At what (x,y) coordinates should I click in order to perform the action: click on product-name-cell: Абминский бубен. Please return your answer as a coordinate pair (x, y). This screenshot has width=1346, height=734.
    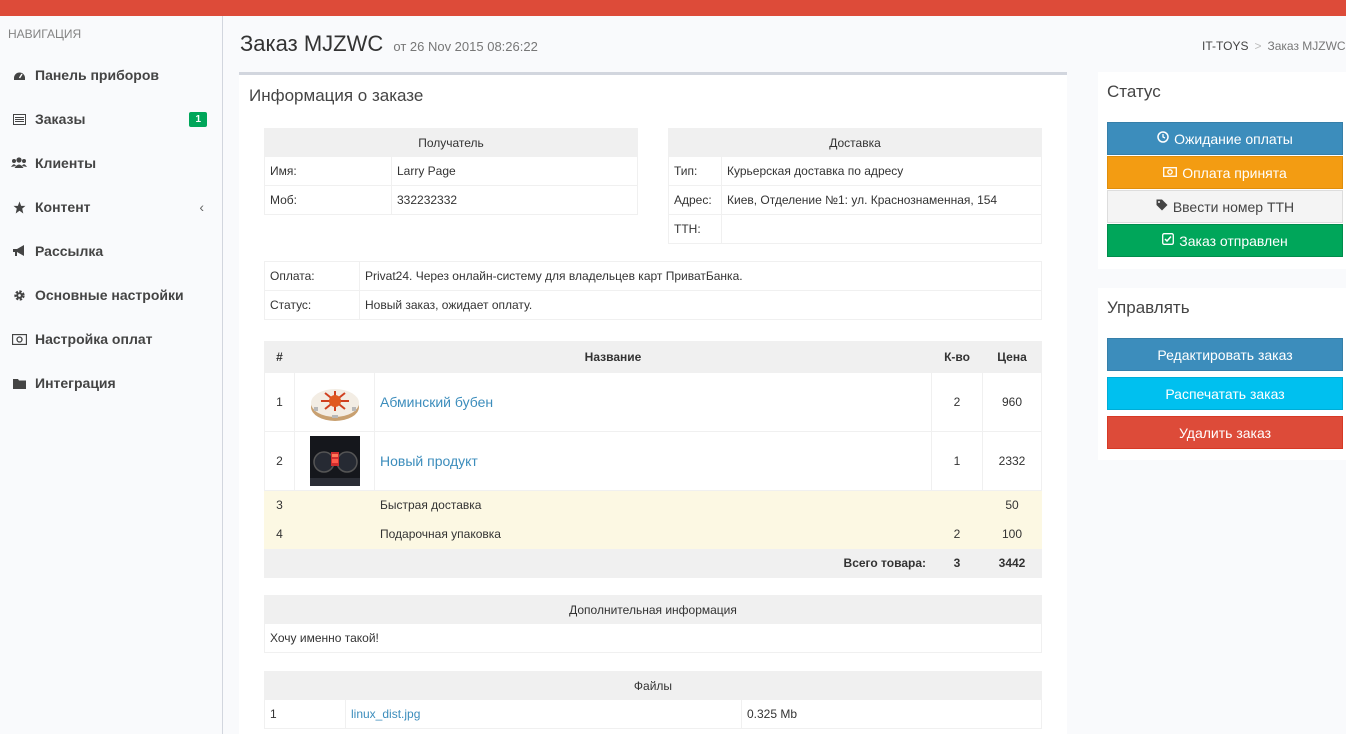
    Looking at the image, I should click on (653, 402).